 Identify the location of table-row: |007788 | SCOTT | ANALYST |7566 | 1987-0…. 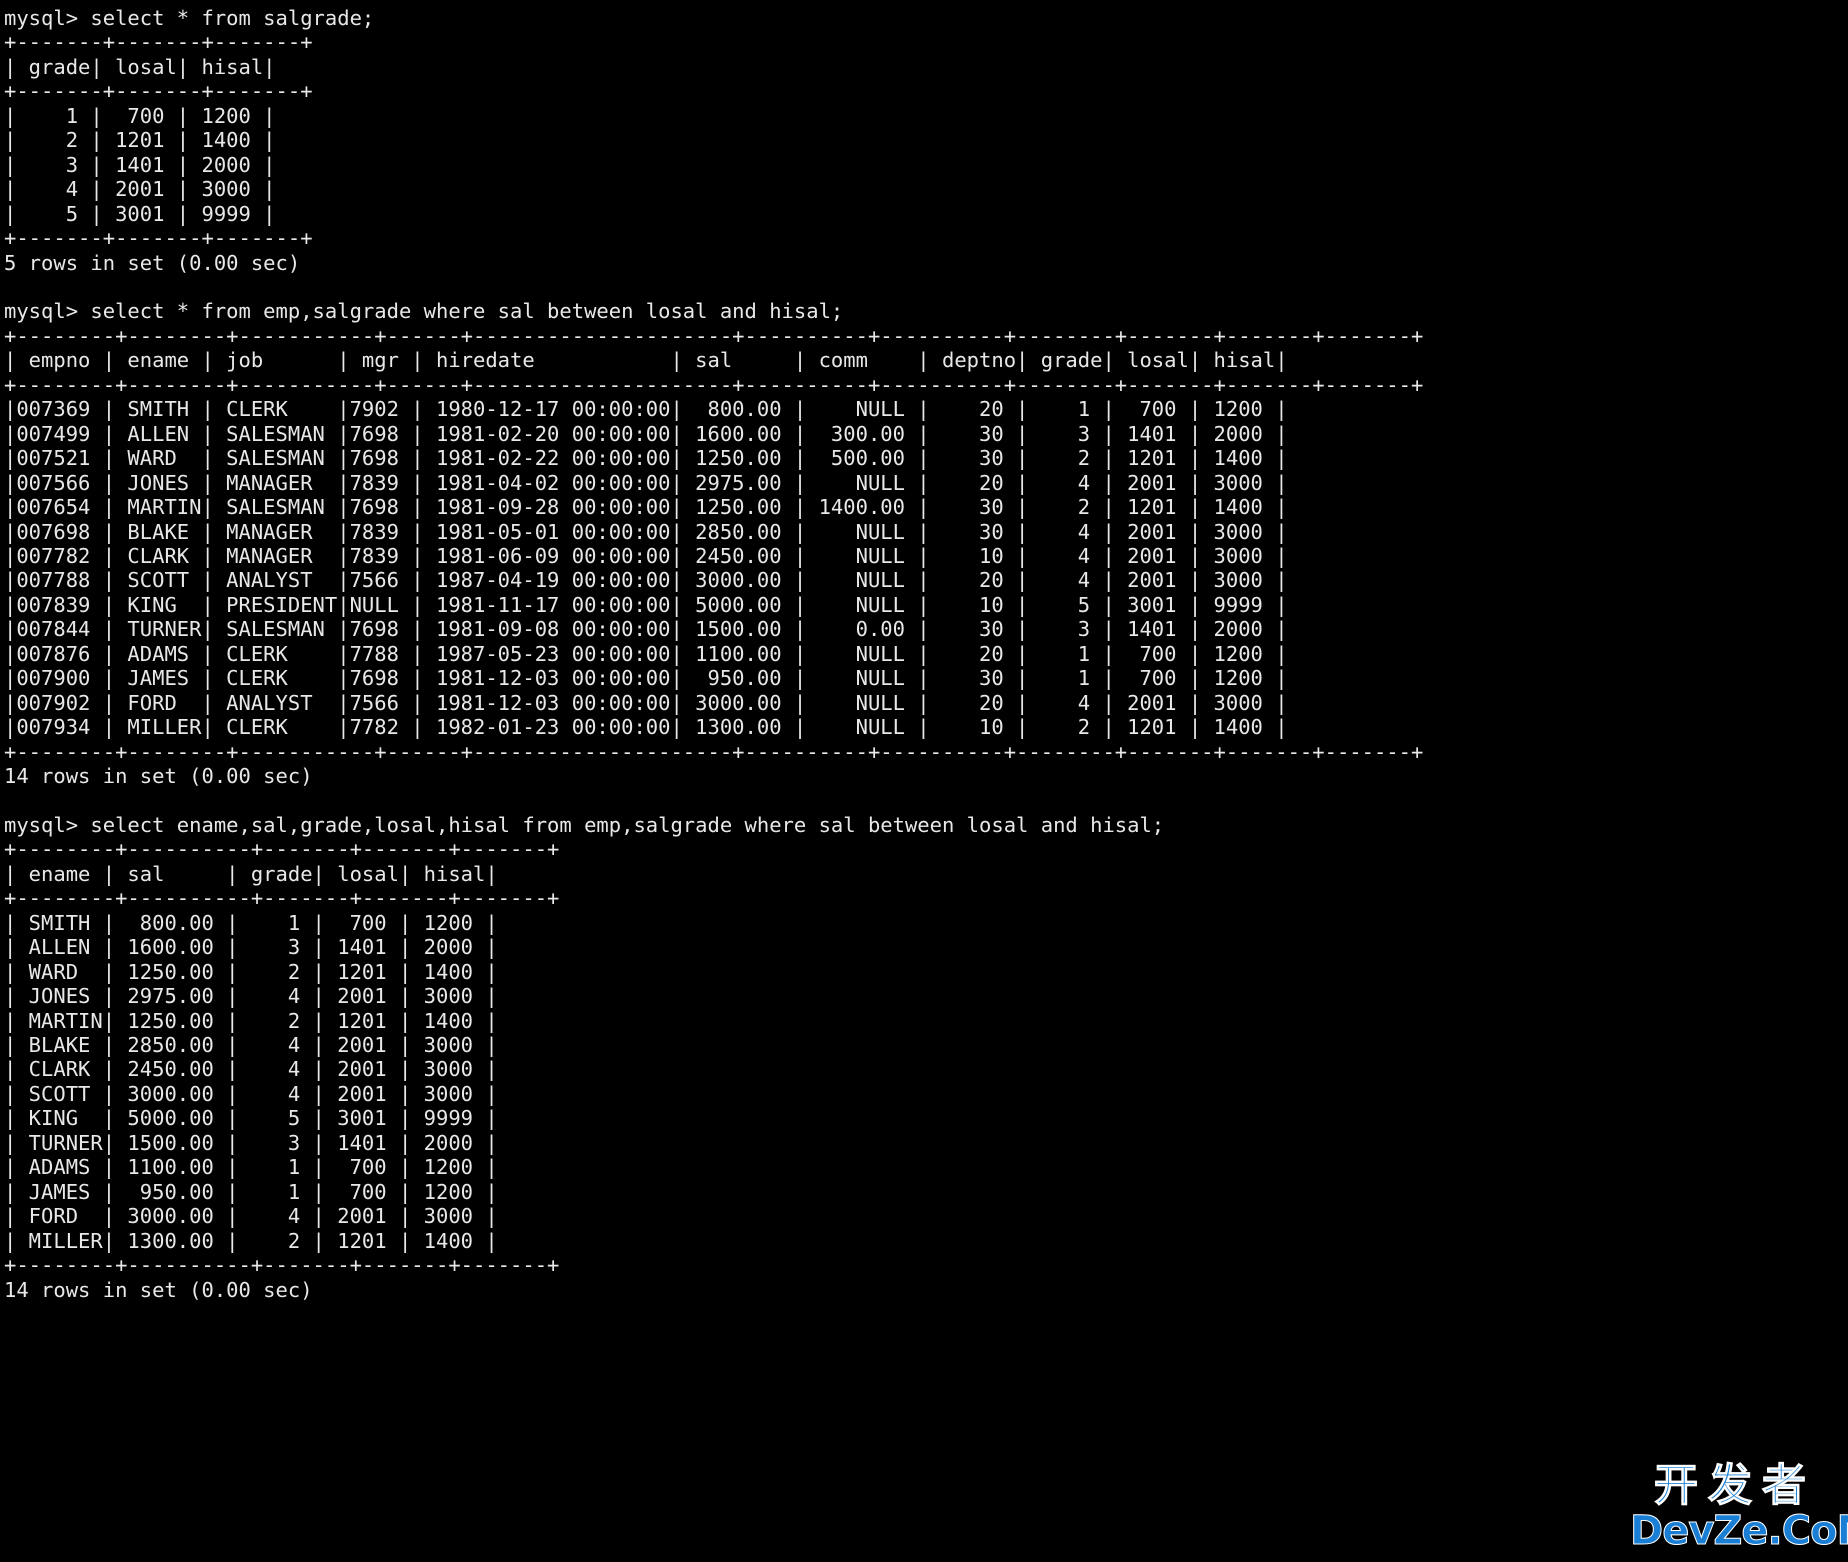
(646, 580).